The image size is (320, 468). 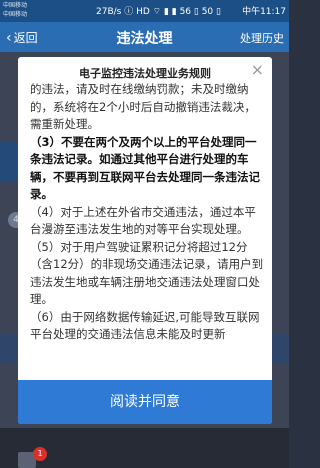 What do you see at coordinates (15, 14) in the screenshot?
I see `carrier-label-2: 中国移动` at bounding box center [15, 14].